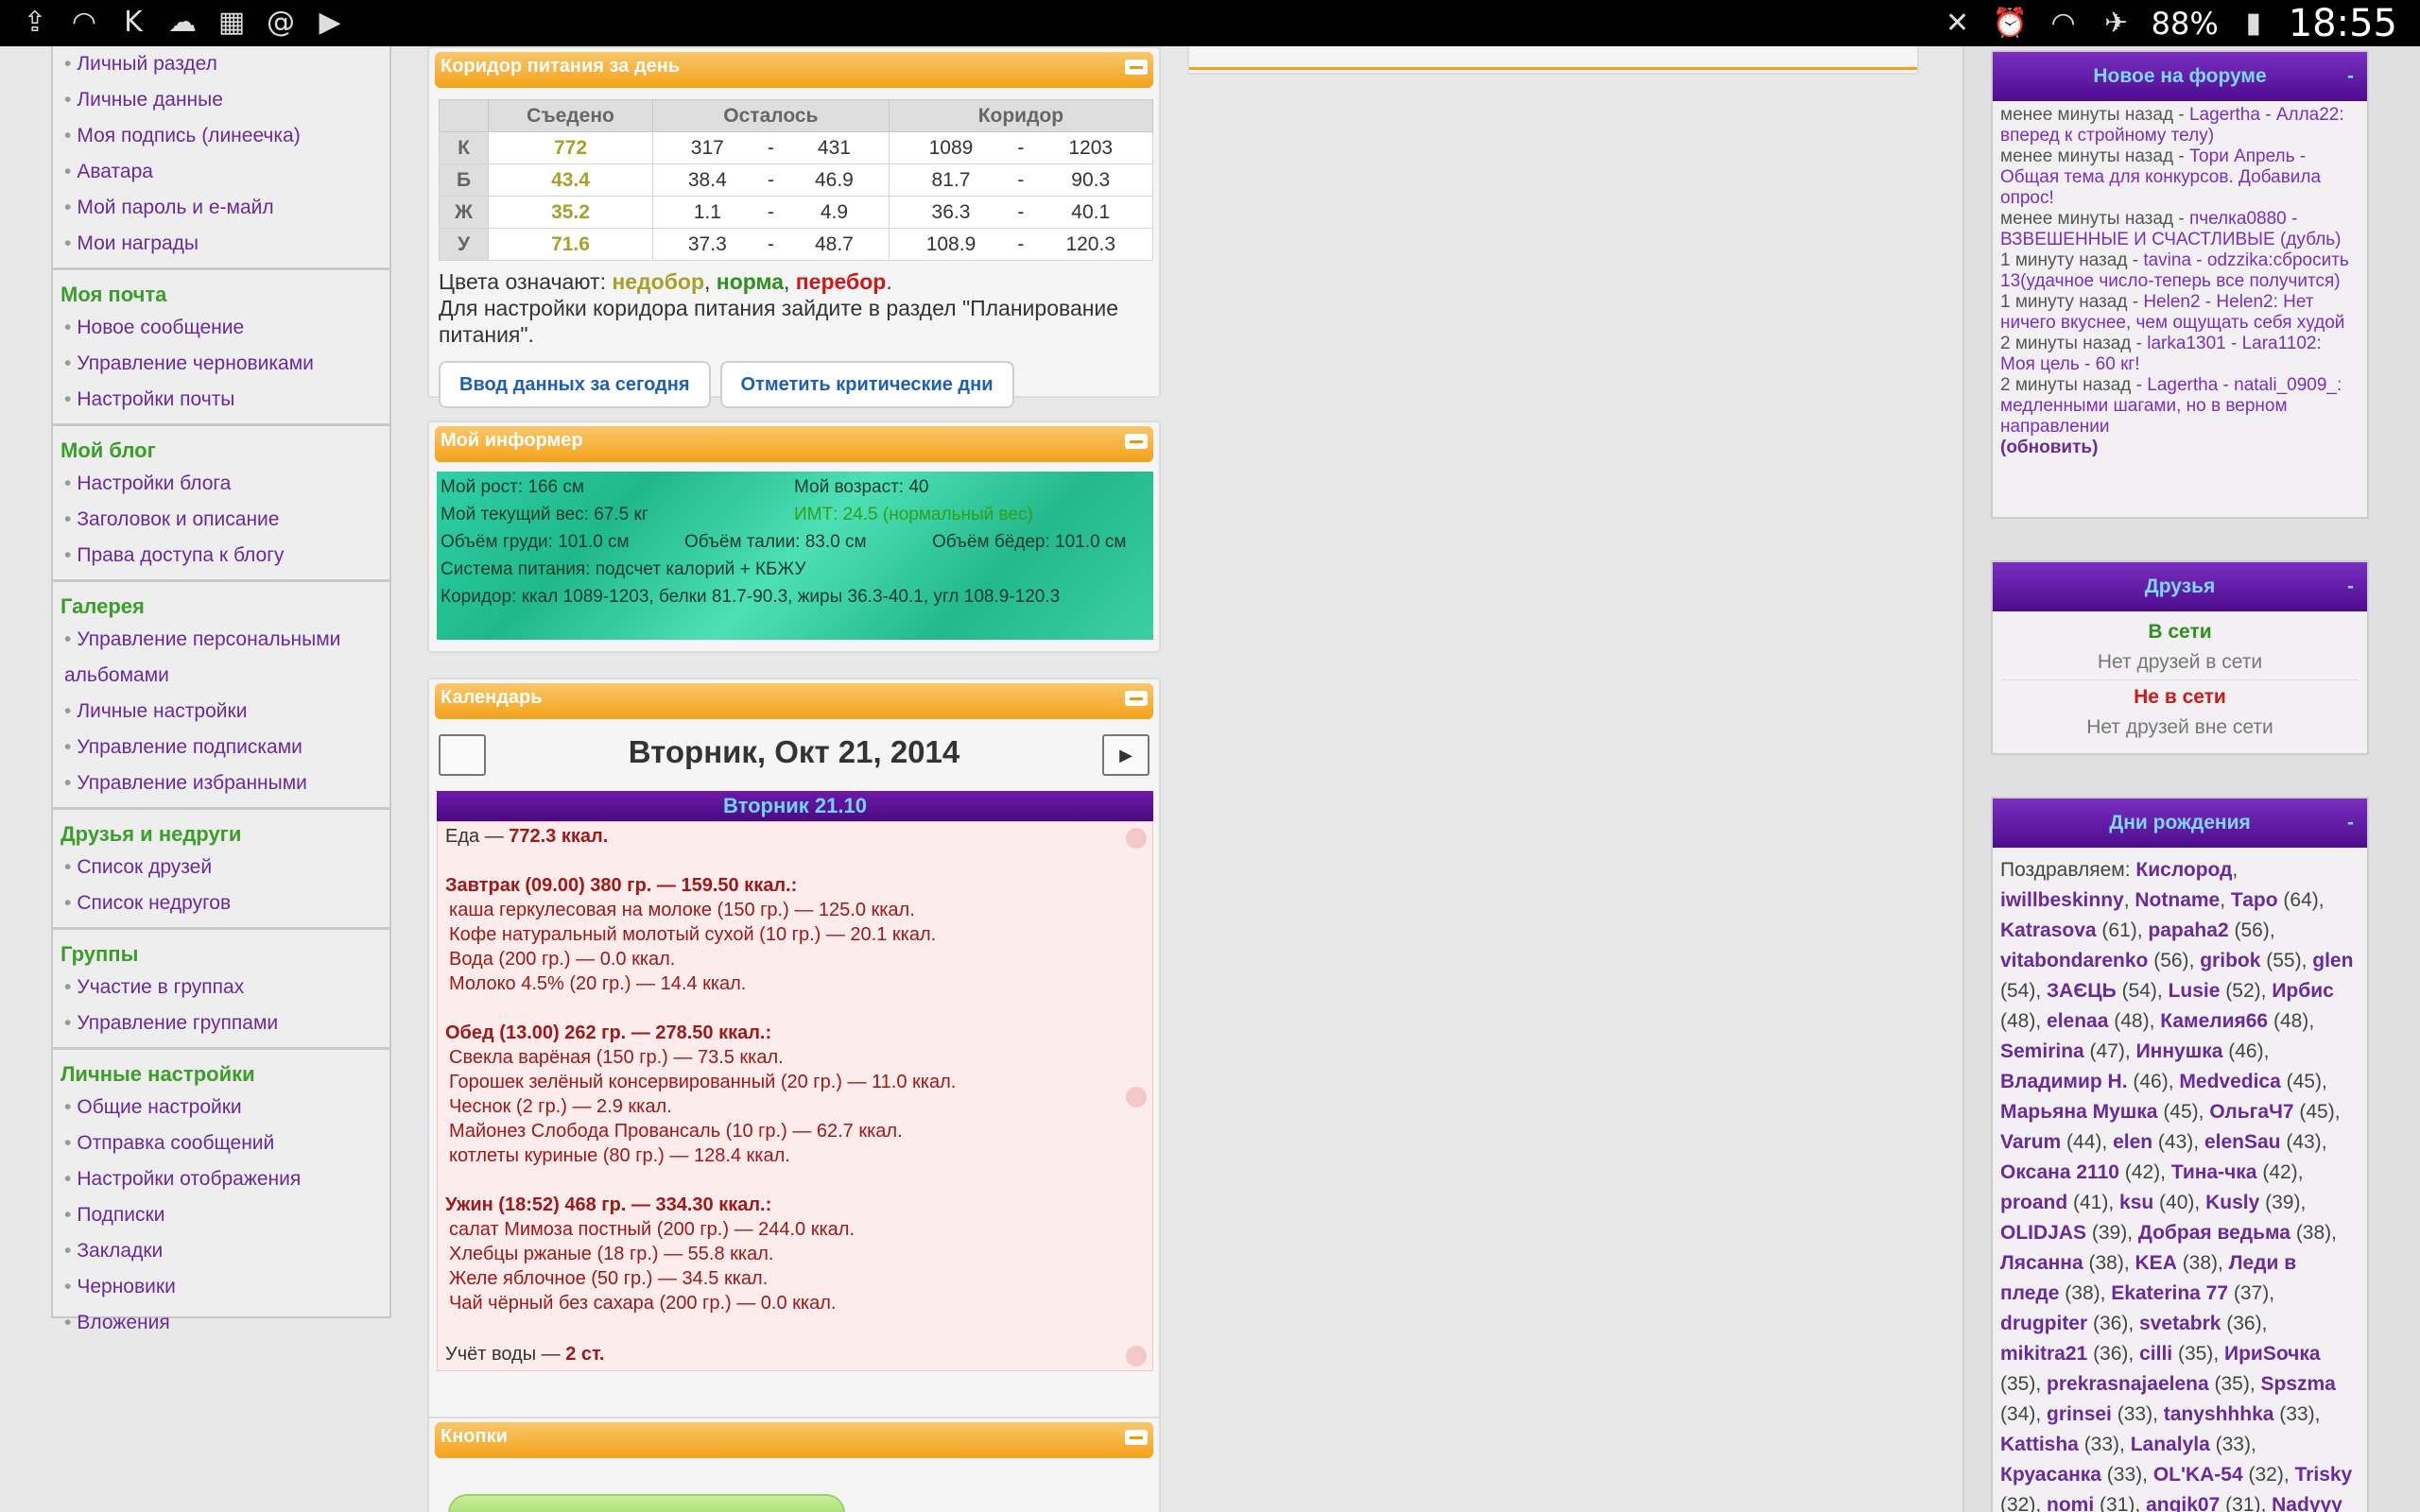 The width and height of the screenshot is (2420, 1512). Describe the element at coordinates (2169, 1293) in the screenshot. I see `birthday-user-link: Ekaterina 77` at that location.